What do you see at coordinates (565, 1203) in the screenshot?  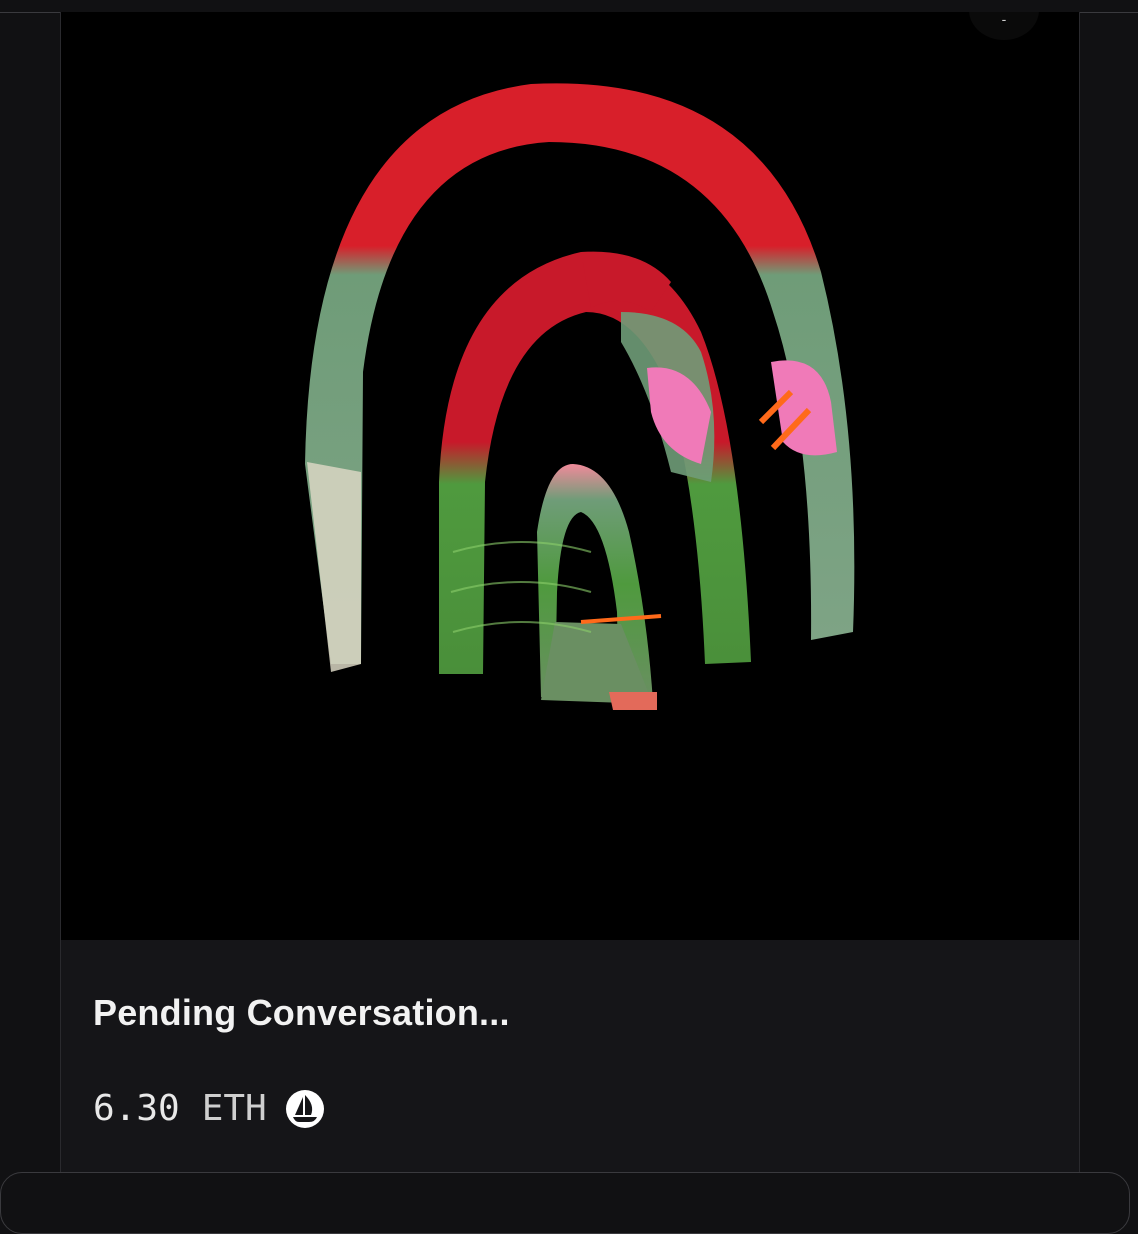 I see `next-card-edge` at bounding box center [565, 1203].